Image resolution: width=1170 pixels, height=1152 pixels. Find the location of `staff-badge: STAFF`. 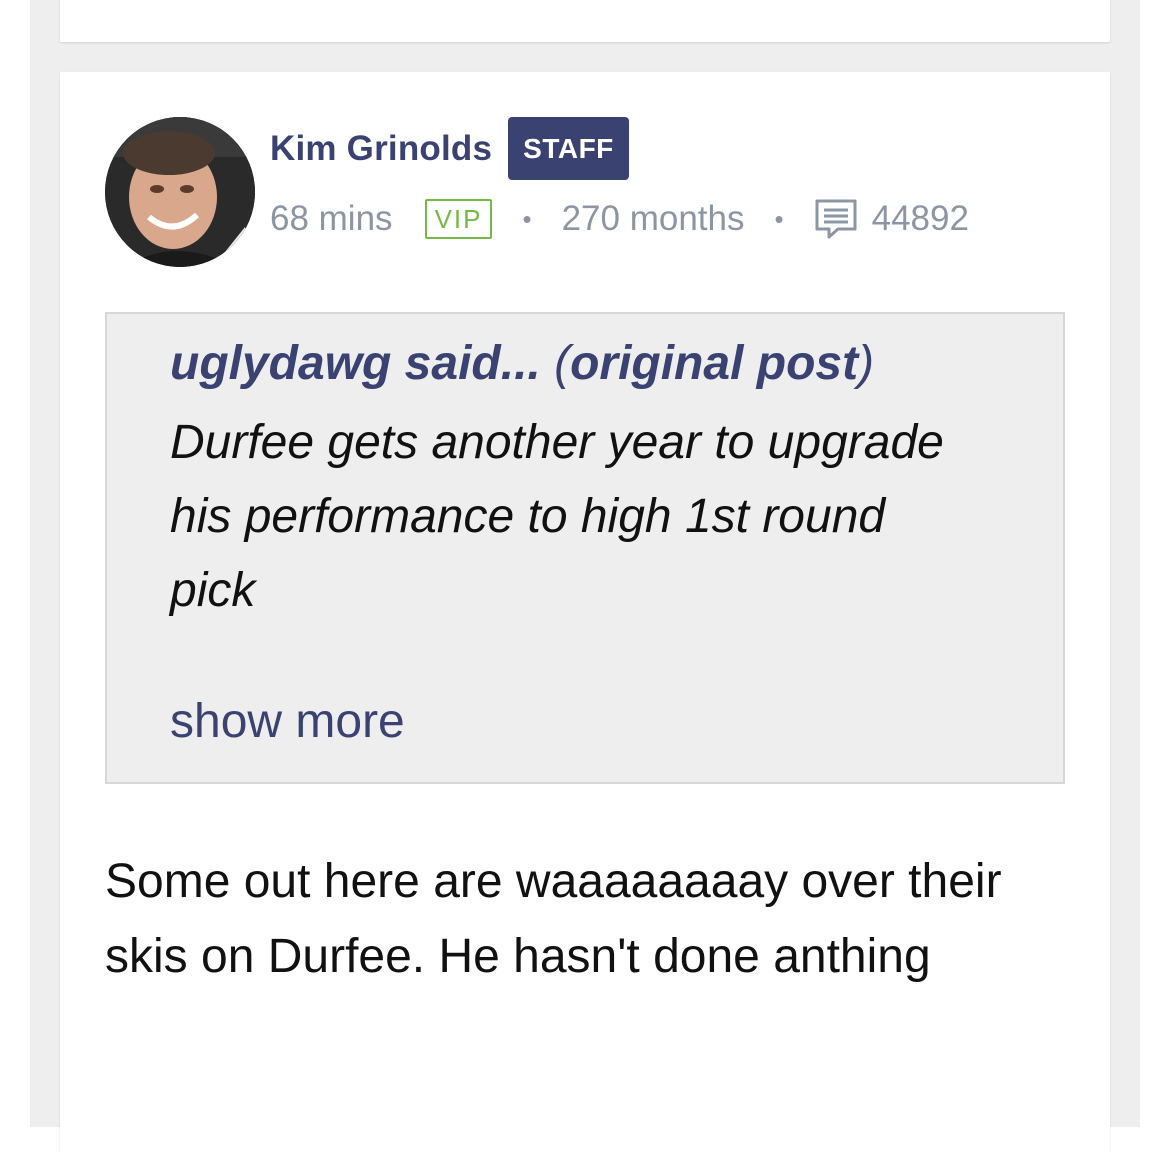

staff-badge: STAFF is located at coordinates (568, 148).